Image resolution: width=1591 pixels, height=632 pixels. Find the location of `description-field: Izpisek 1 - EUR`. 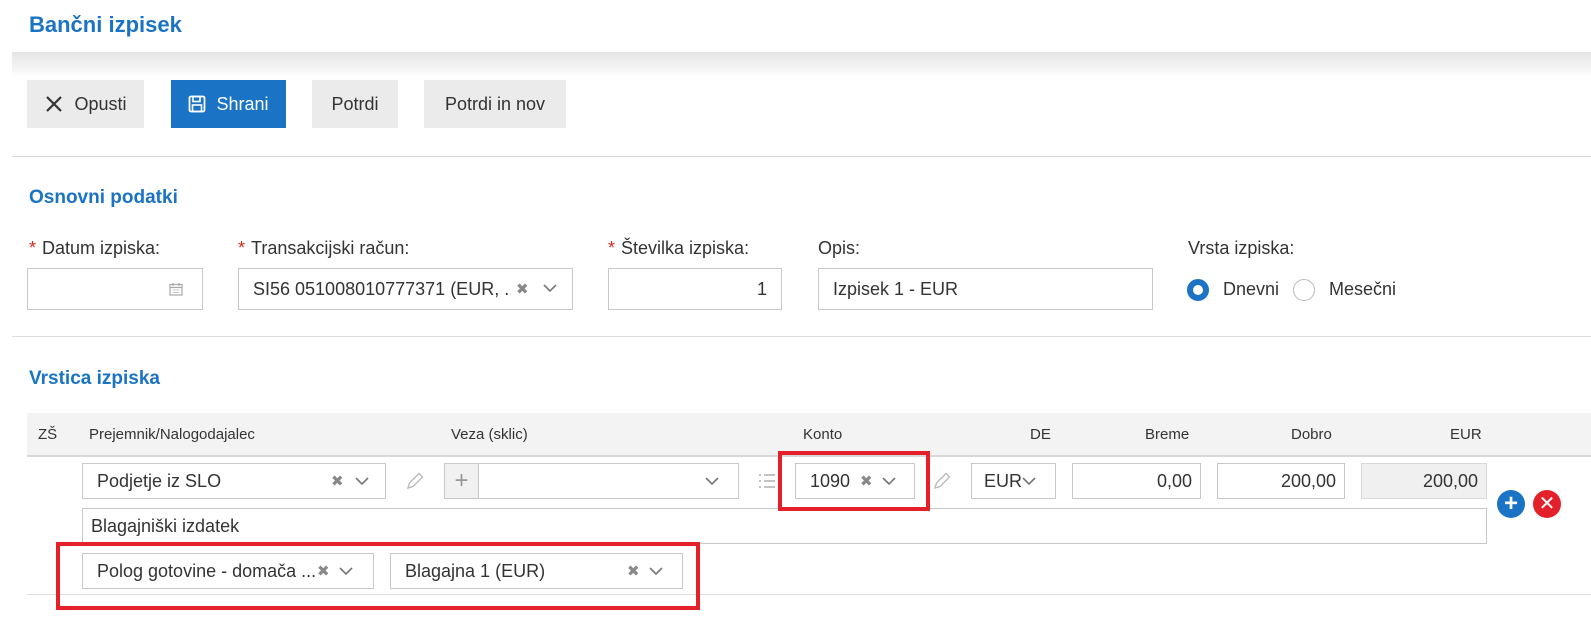

description-field: Izpisek 1 - EUR is located at coordinates (985, 289).